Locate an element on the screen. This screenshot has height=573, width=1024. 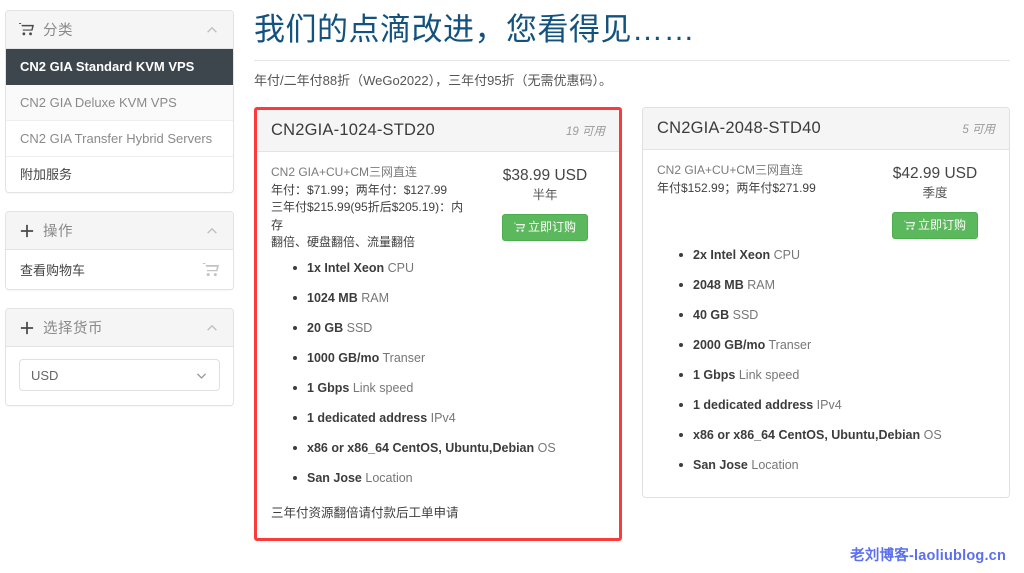
desc-line: 三年付$215.99(95折后$205.19)：内存 is located at coordinates (367, 216).